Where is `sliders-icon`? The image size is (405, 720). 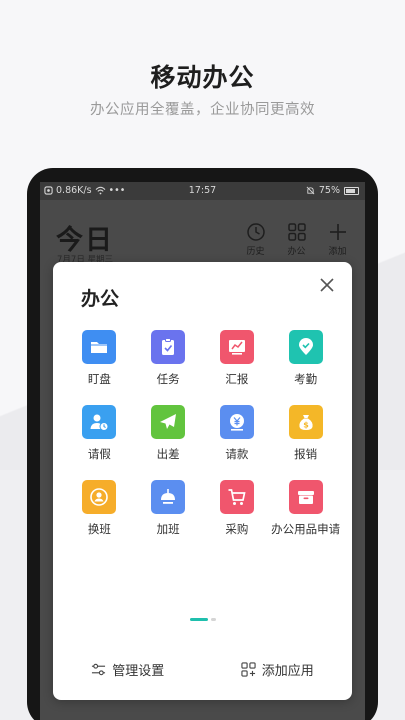
sliders-icon is located at coordinates (99, 669).